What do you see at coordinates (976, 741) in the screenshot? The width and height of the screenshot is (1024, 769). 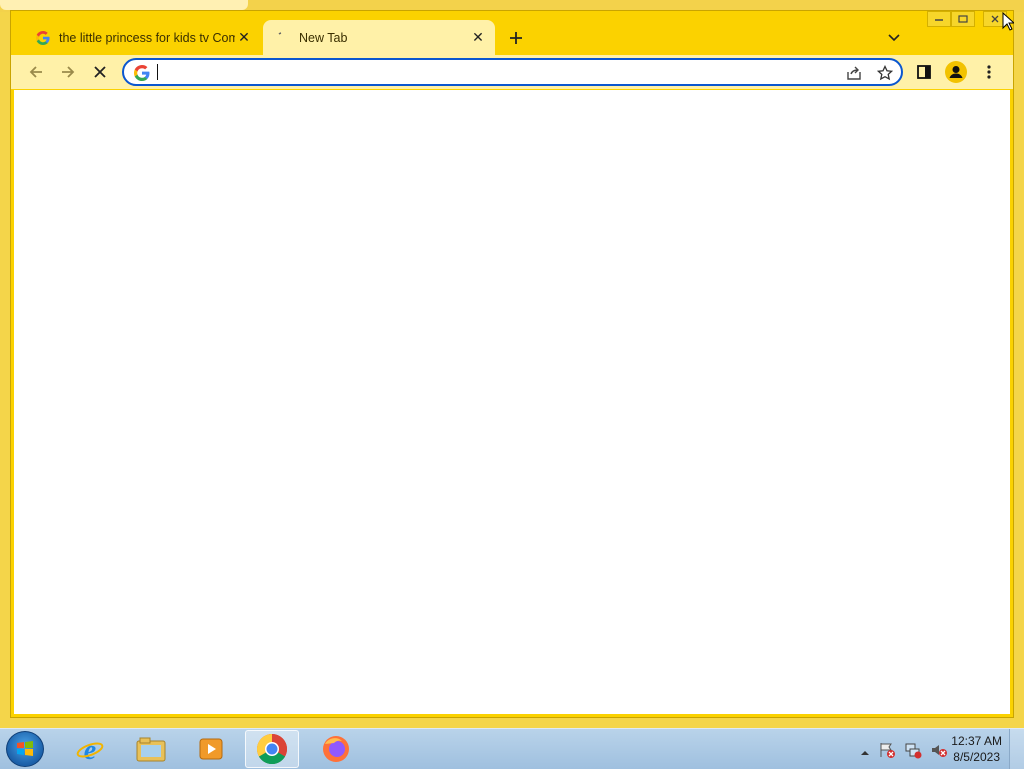 I see `clock-time: 12:37 AM` at bounding box center [976, 741].